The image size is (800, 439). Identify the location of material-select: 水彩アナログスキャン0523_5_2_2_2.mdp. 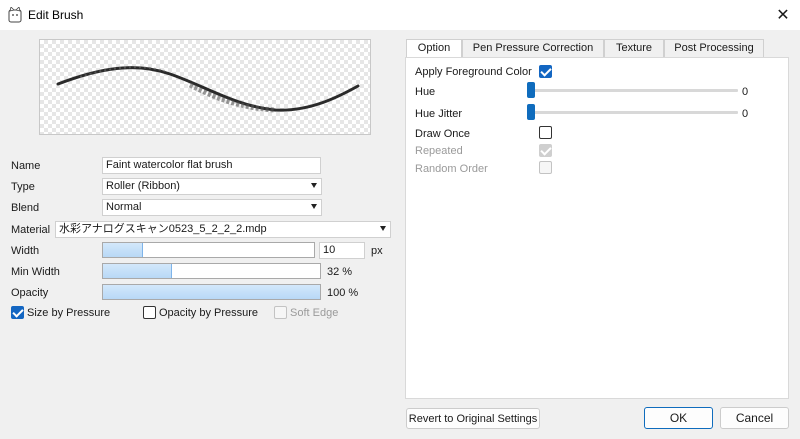
(223, 229).